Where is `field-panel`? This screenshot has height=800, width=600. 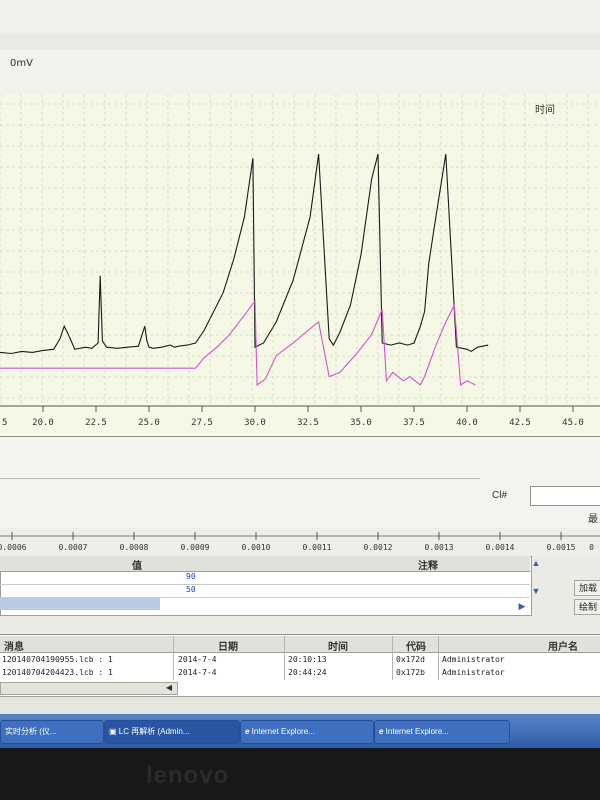 field-panel is located at coordinates (300, 482).